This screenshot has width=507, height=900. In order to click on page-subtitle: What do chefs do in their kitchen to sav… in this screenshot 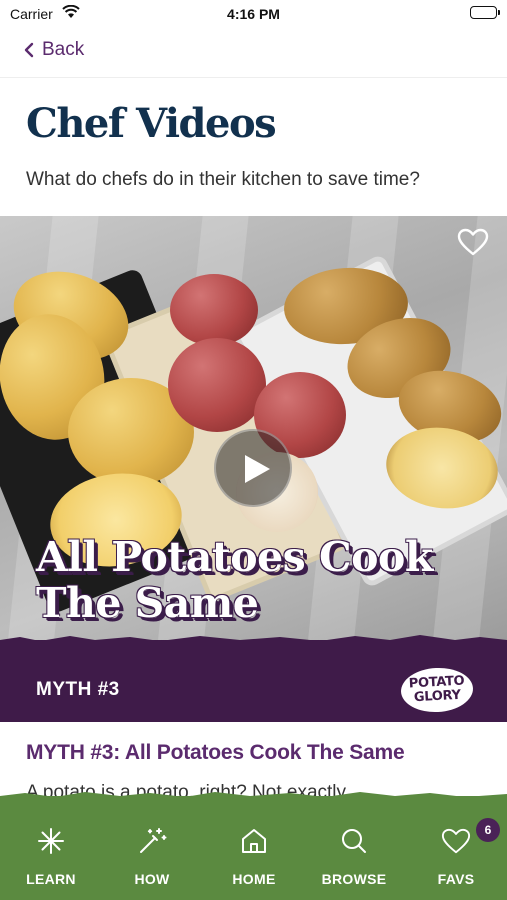, I will do `click(223, 179)`.